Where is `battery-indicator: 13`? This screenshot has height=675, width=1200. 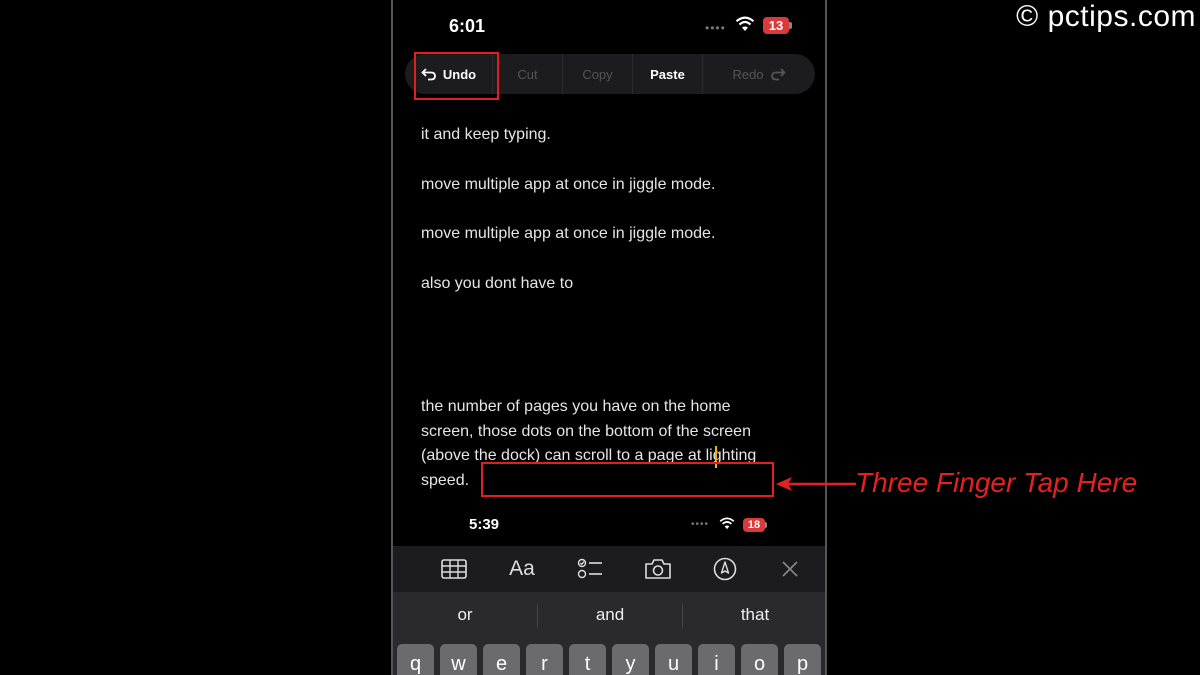 battery-indicator: 13 is located at coordinates (776, 25).